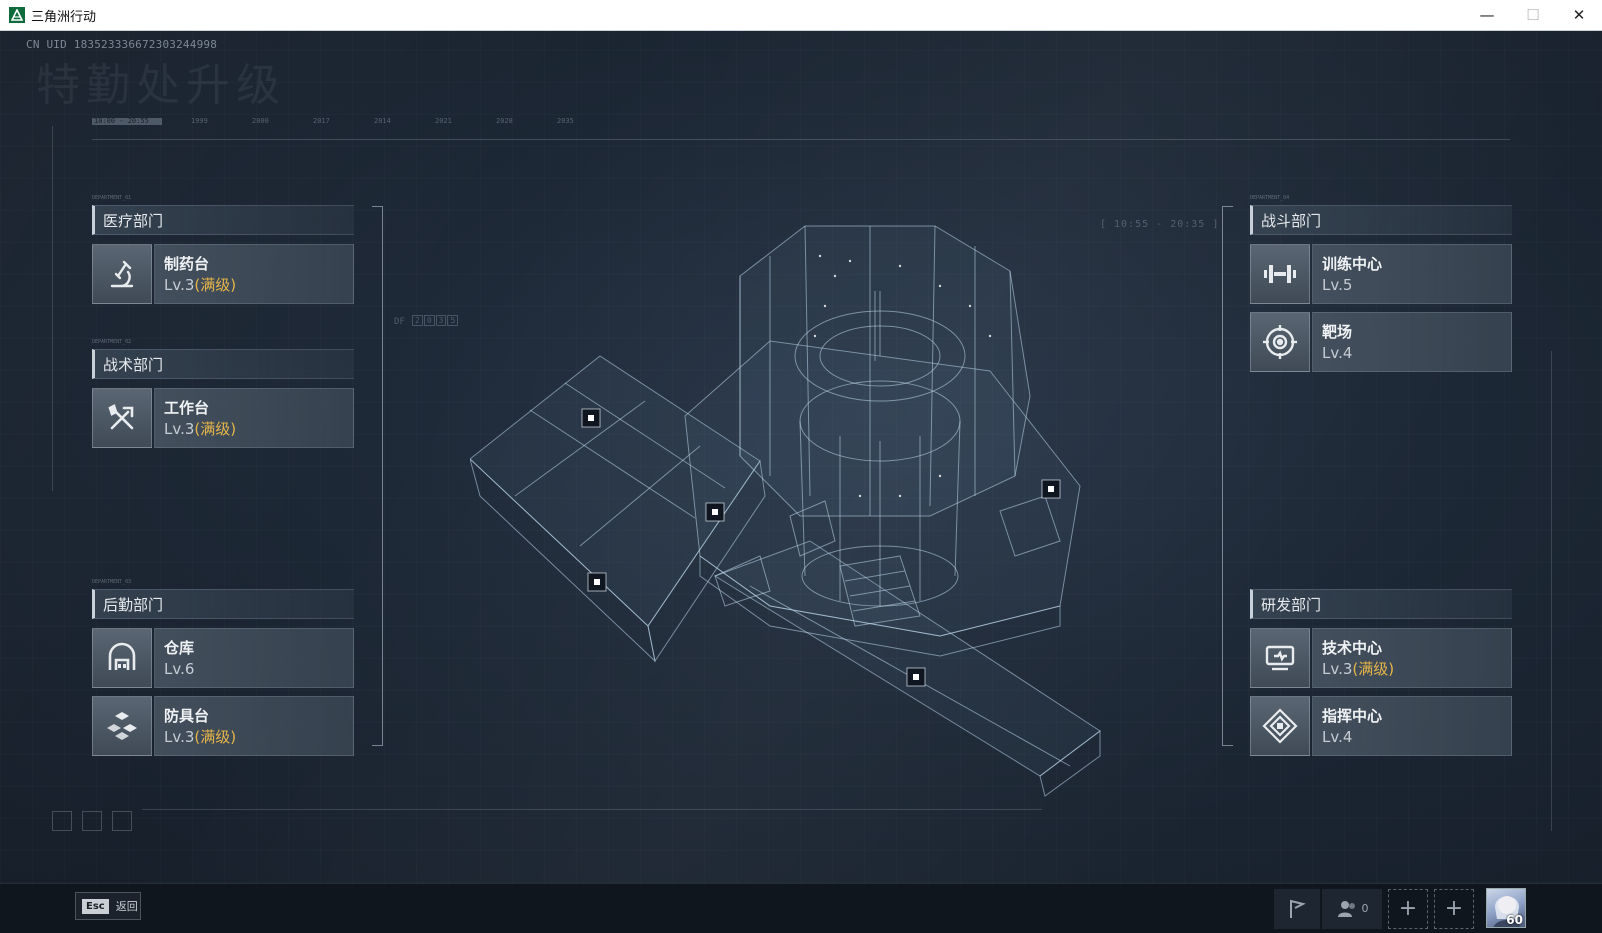 This screenshot has width=1602, height=933. I want to click on timeline-tick: 2017, so click(321, 121).